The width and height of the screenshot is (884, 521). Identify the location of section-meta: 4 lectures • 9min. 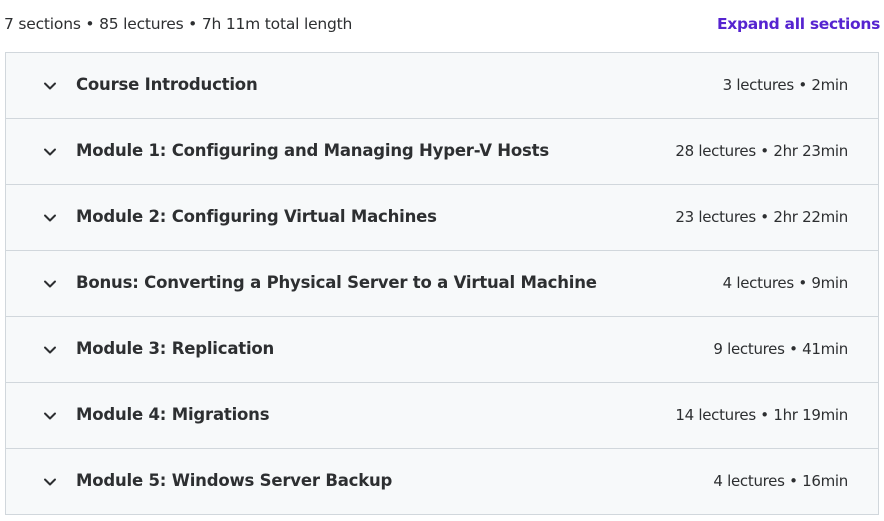
(785, 283).